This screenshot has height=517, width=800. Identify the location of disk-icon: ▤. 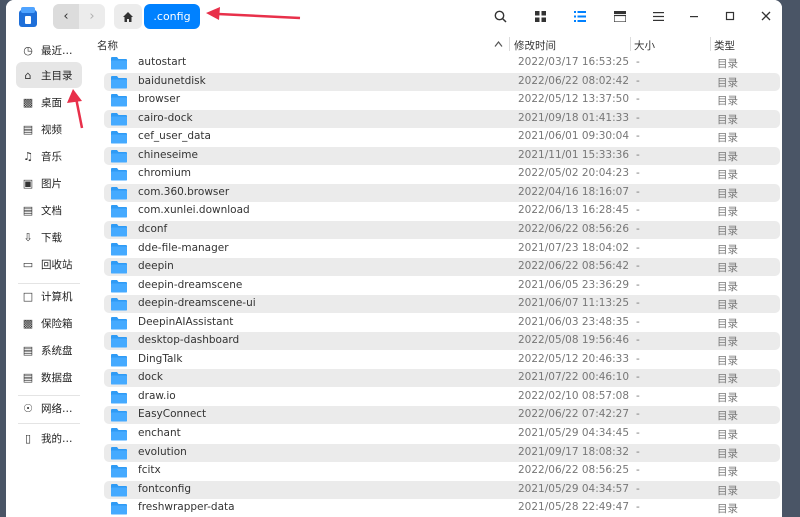
(28, 377).